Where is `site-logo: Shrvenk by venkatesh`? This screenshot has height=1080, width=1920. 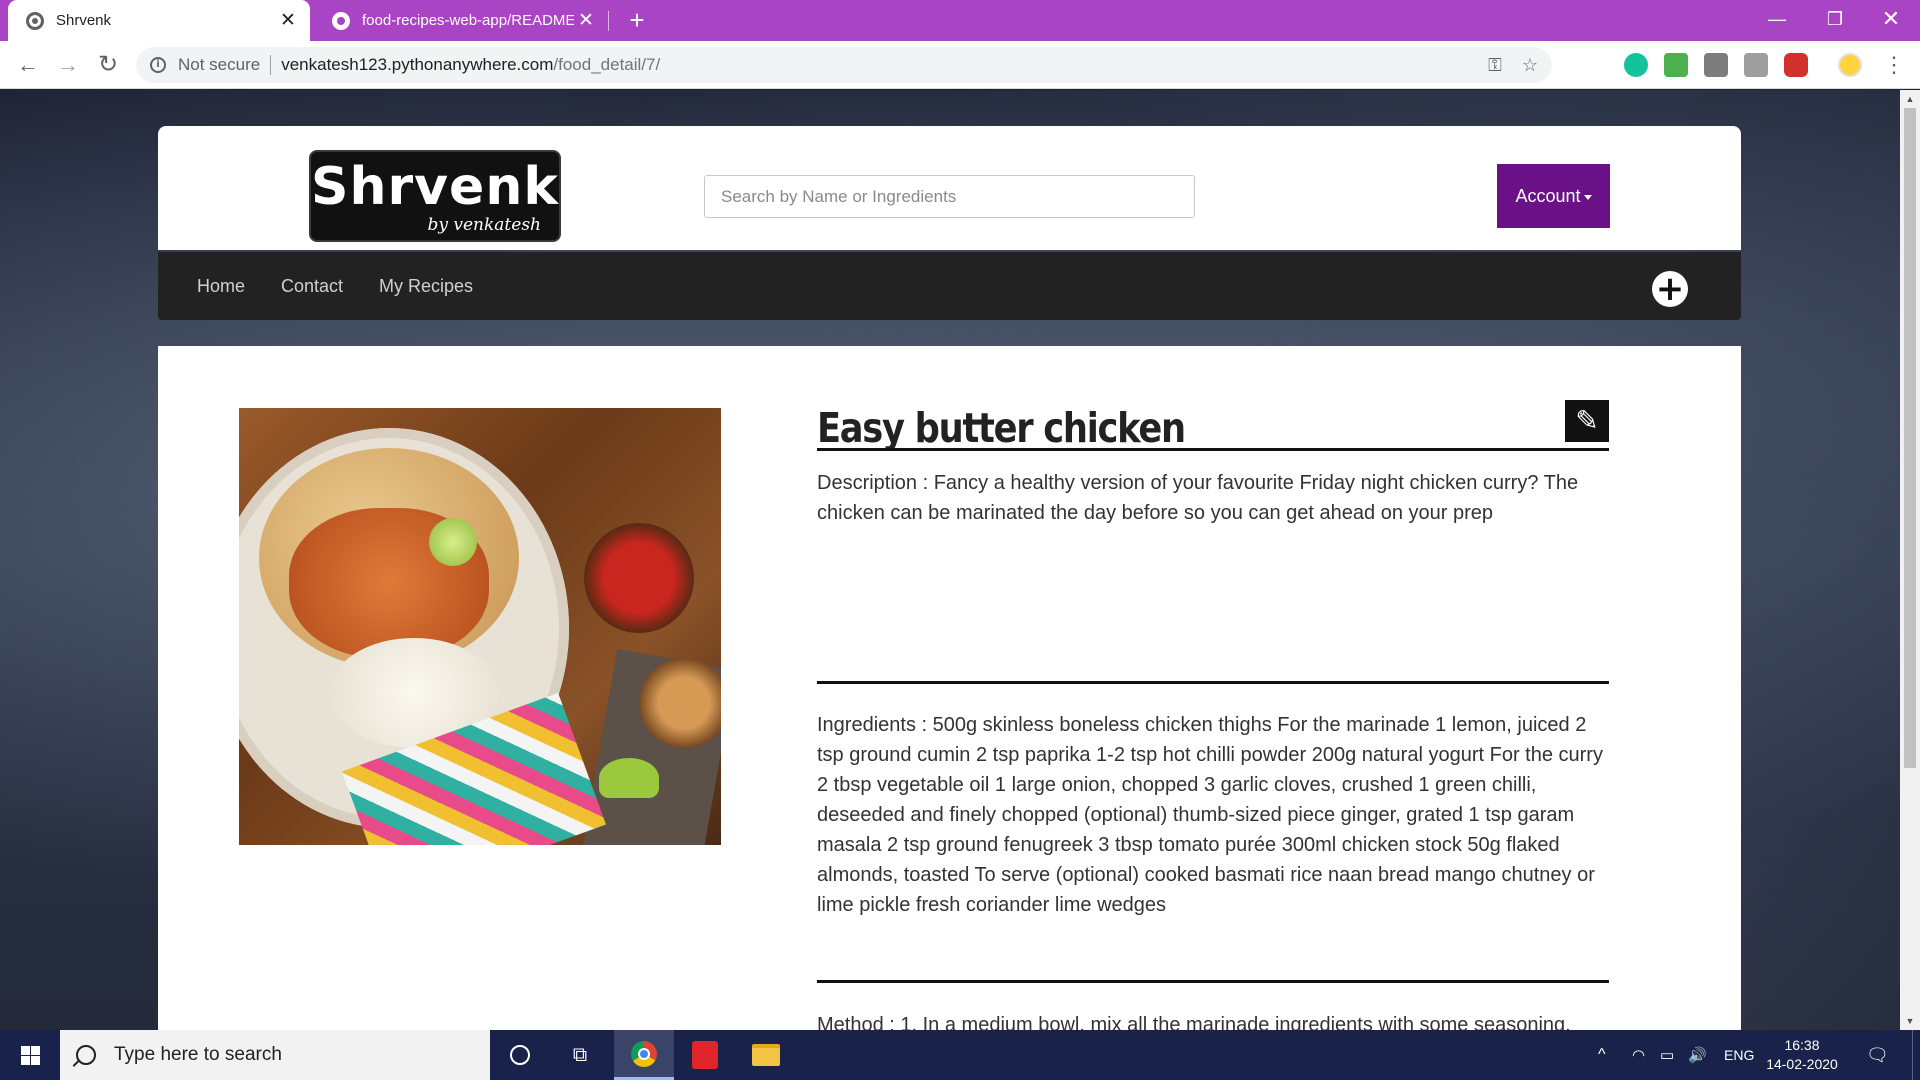 site-logo: Shrvenk by venkatesh is located at coordinates (435, 196).